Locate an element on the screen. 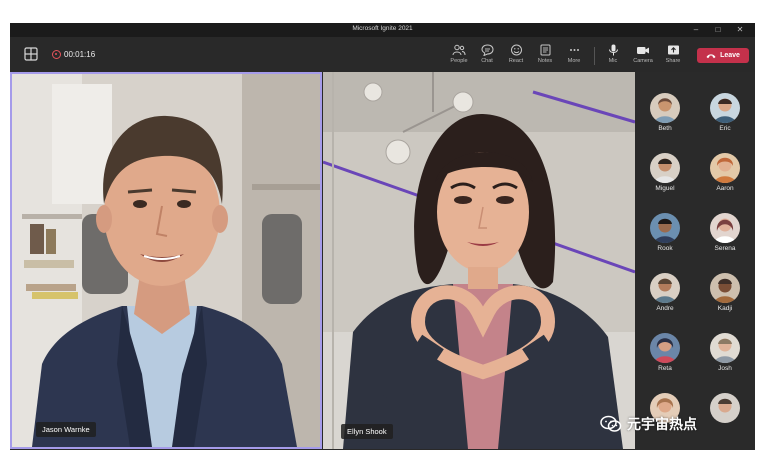 The width and height of the screenshot is (757, 461). participant-miguel: Miguel is located at coordinates (665, 172).